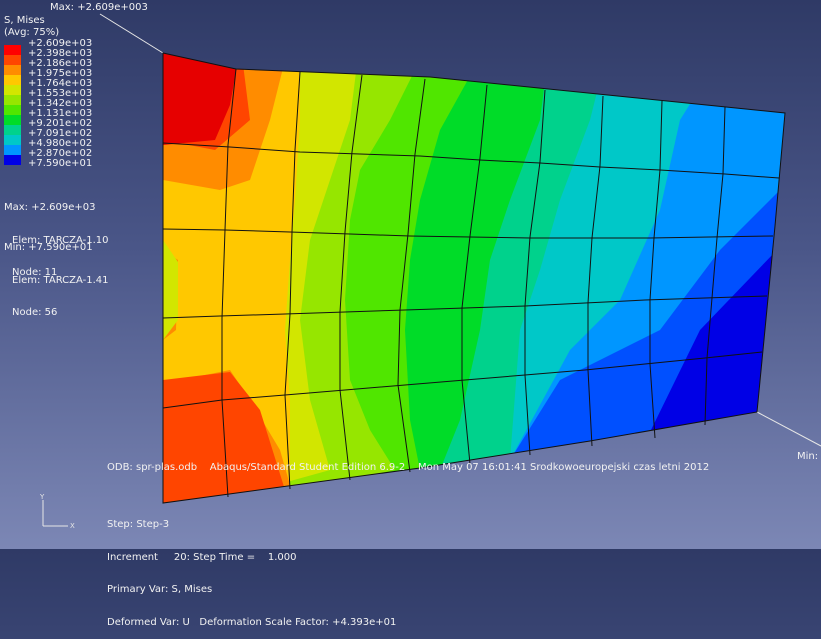 This screenshot has width=821, height=639. What do you see at coordinates (131, 33) in the screenshot?
I see `max-leader-line` at bounding box center [131, 33].